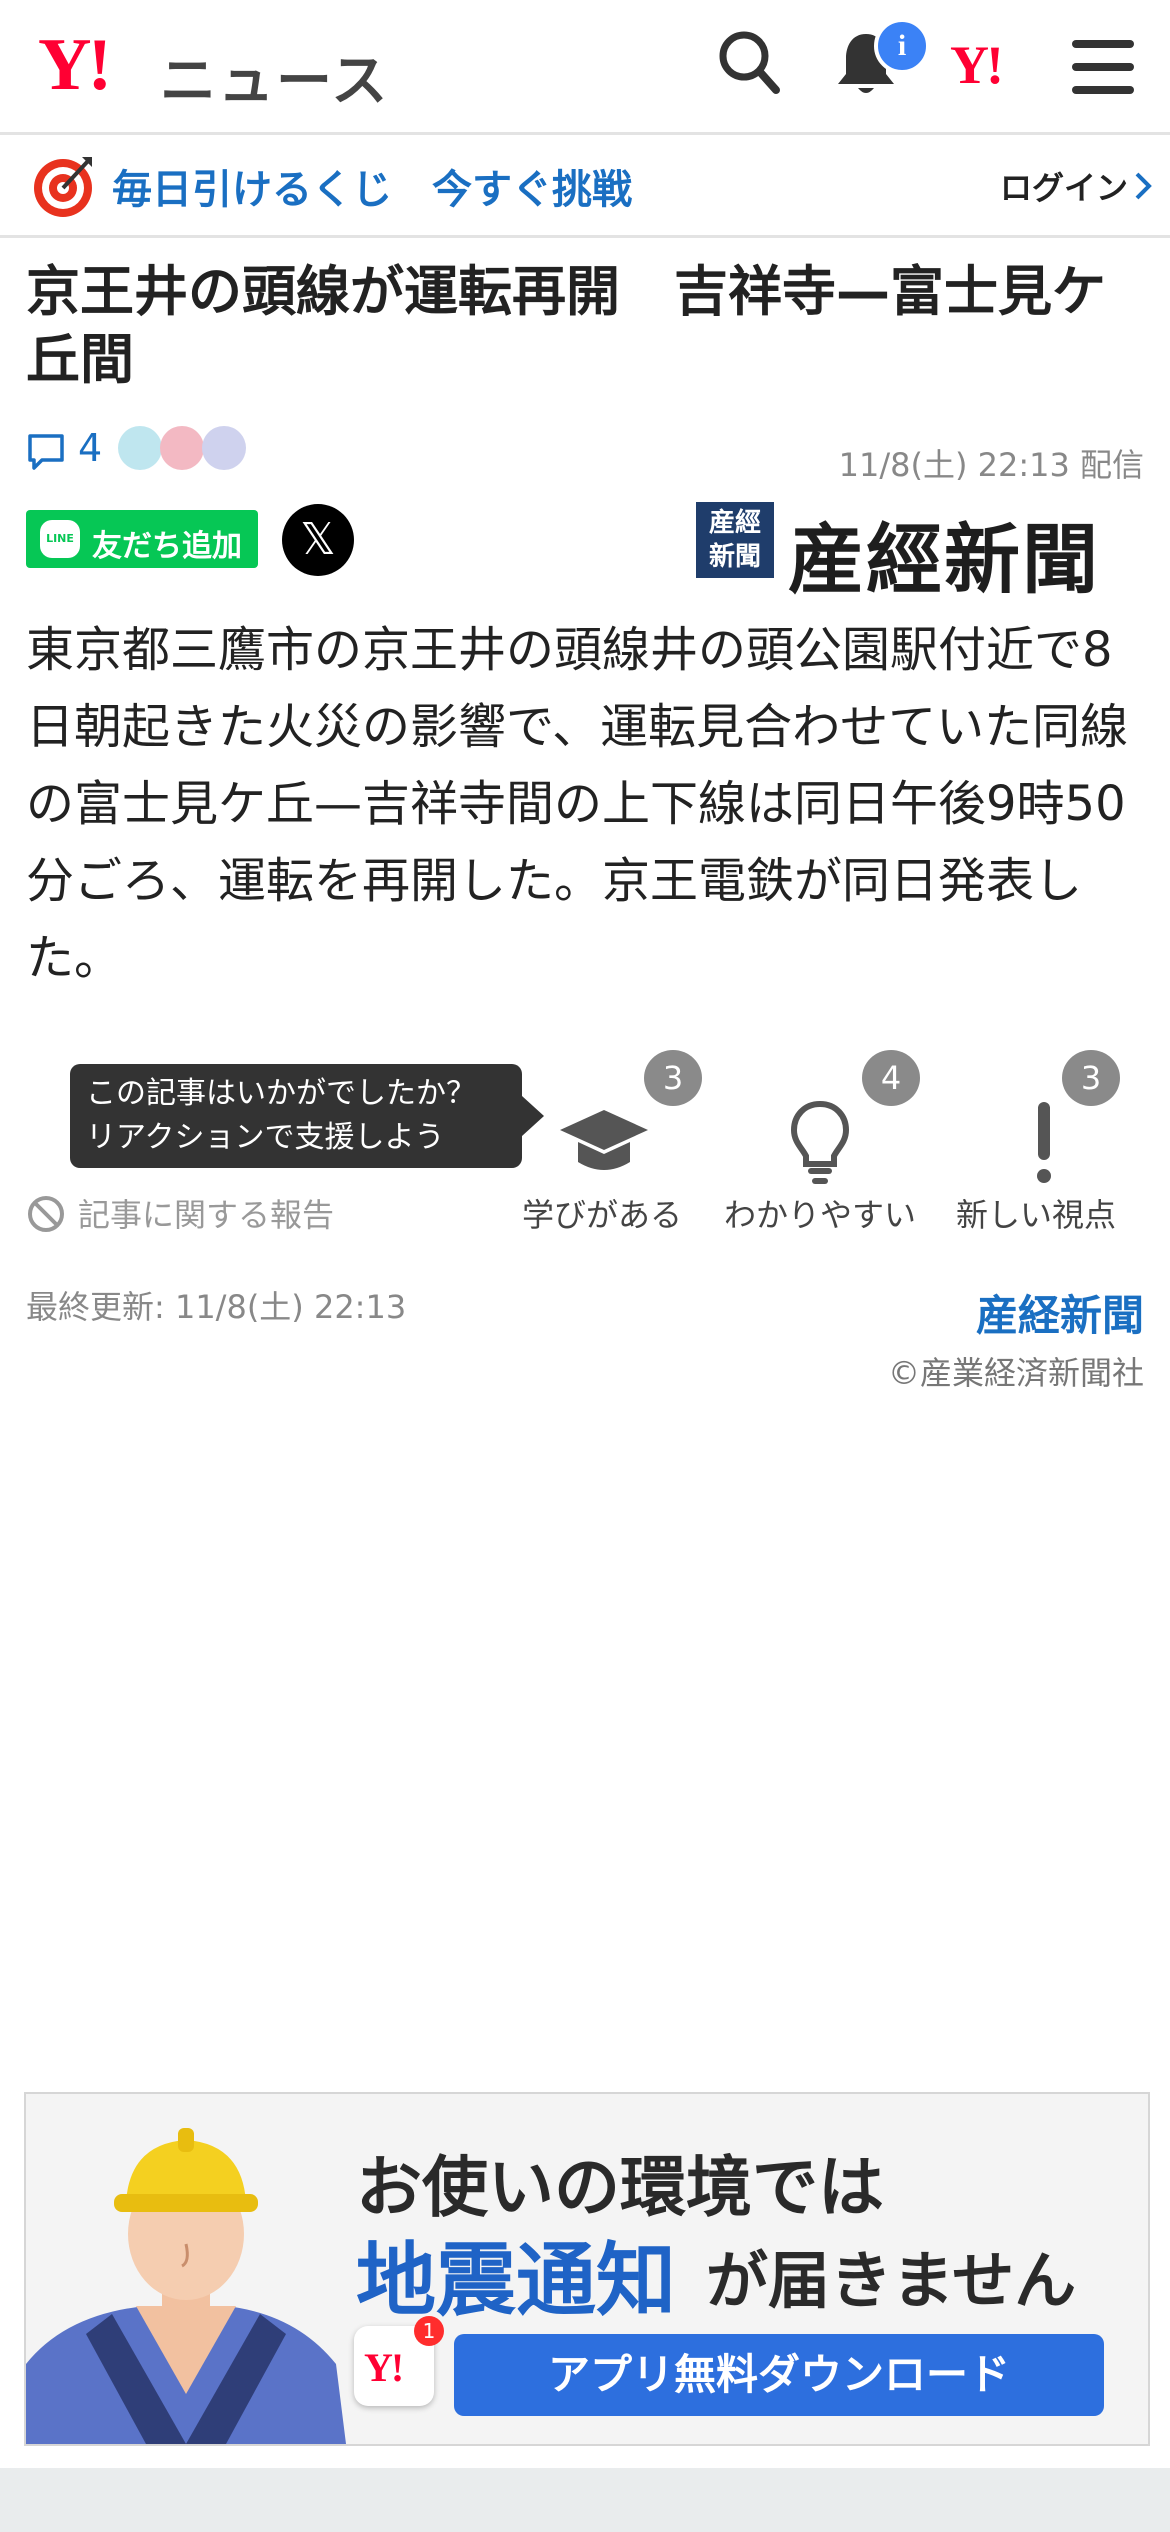  I want to click on exclamation-icon, so click(1044, 1142).